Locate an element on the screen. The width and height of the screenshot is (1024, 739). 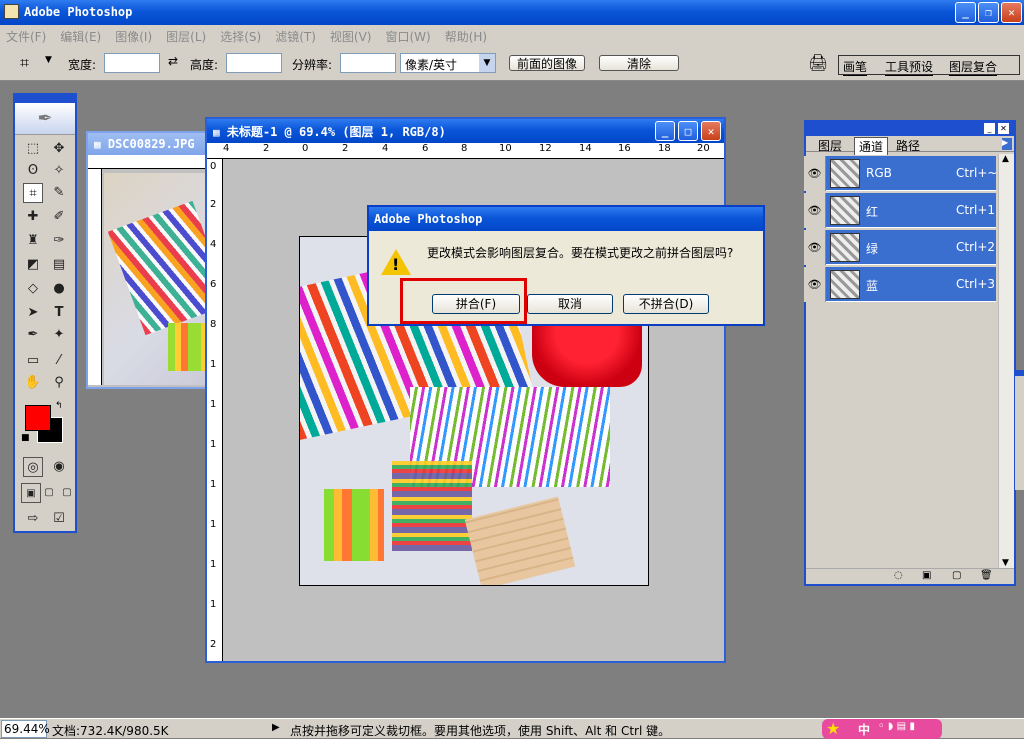
quick-mask-icon: ◉ is located at coordinates (59, 467).